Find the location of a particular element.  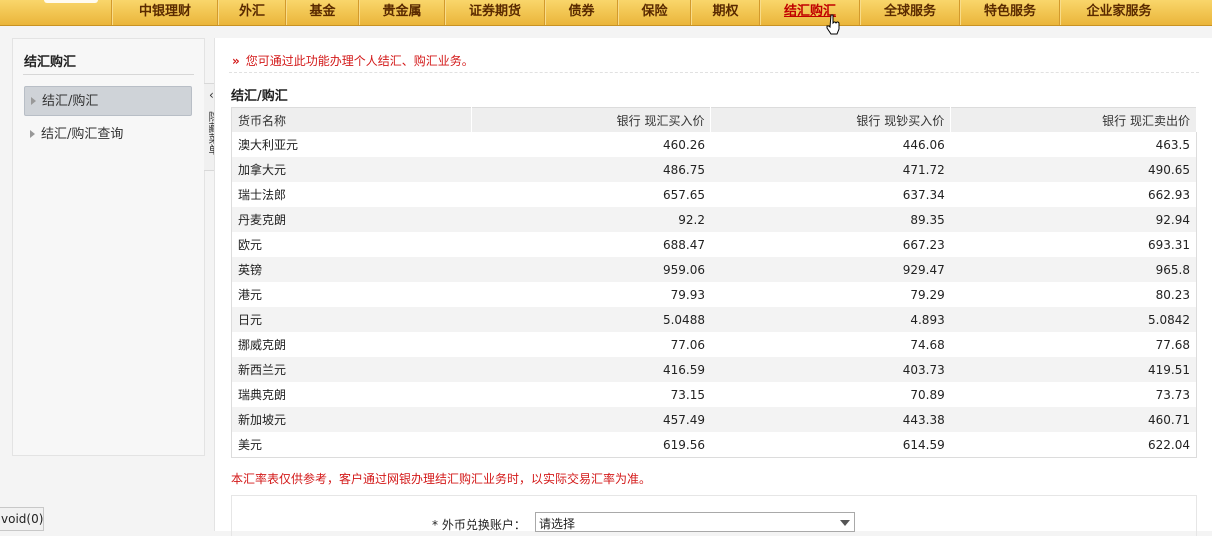

table-row: 加拿大元 486.75 471.72 490.65 is located at coordinates (714, 169).